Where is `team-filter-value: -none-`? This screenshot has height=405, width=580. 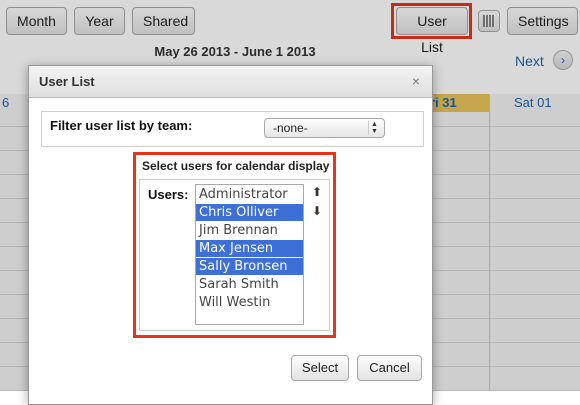 team-filter-value: -none- is located at coordinates (290, 128).